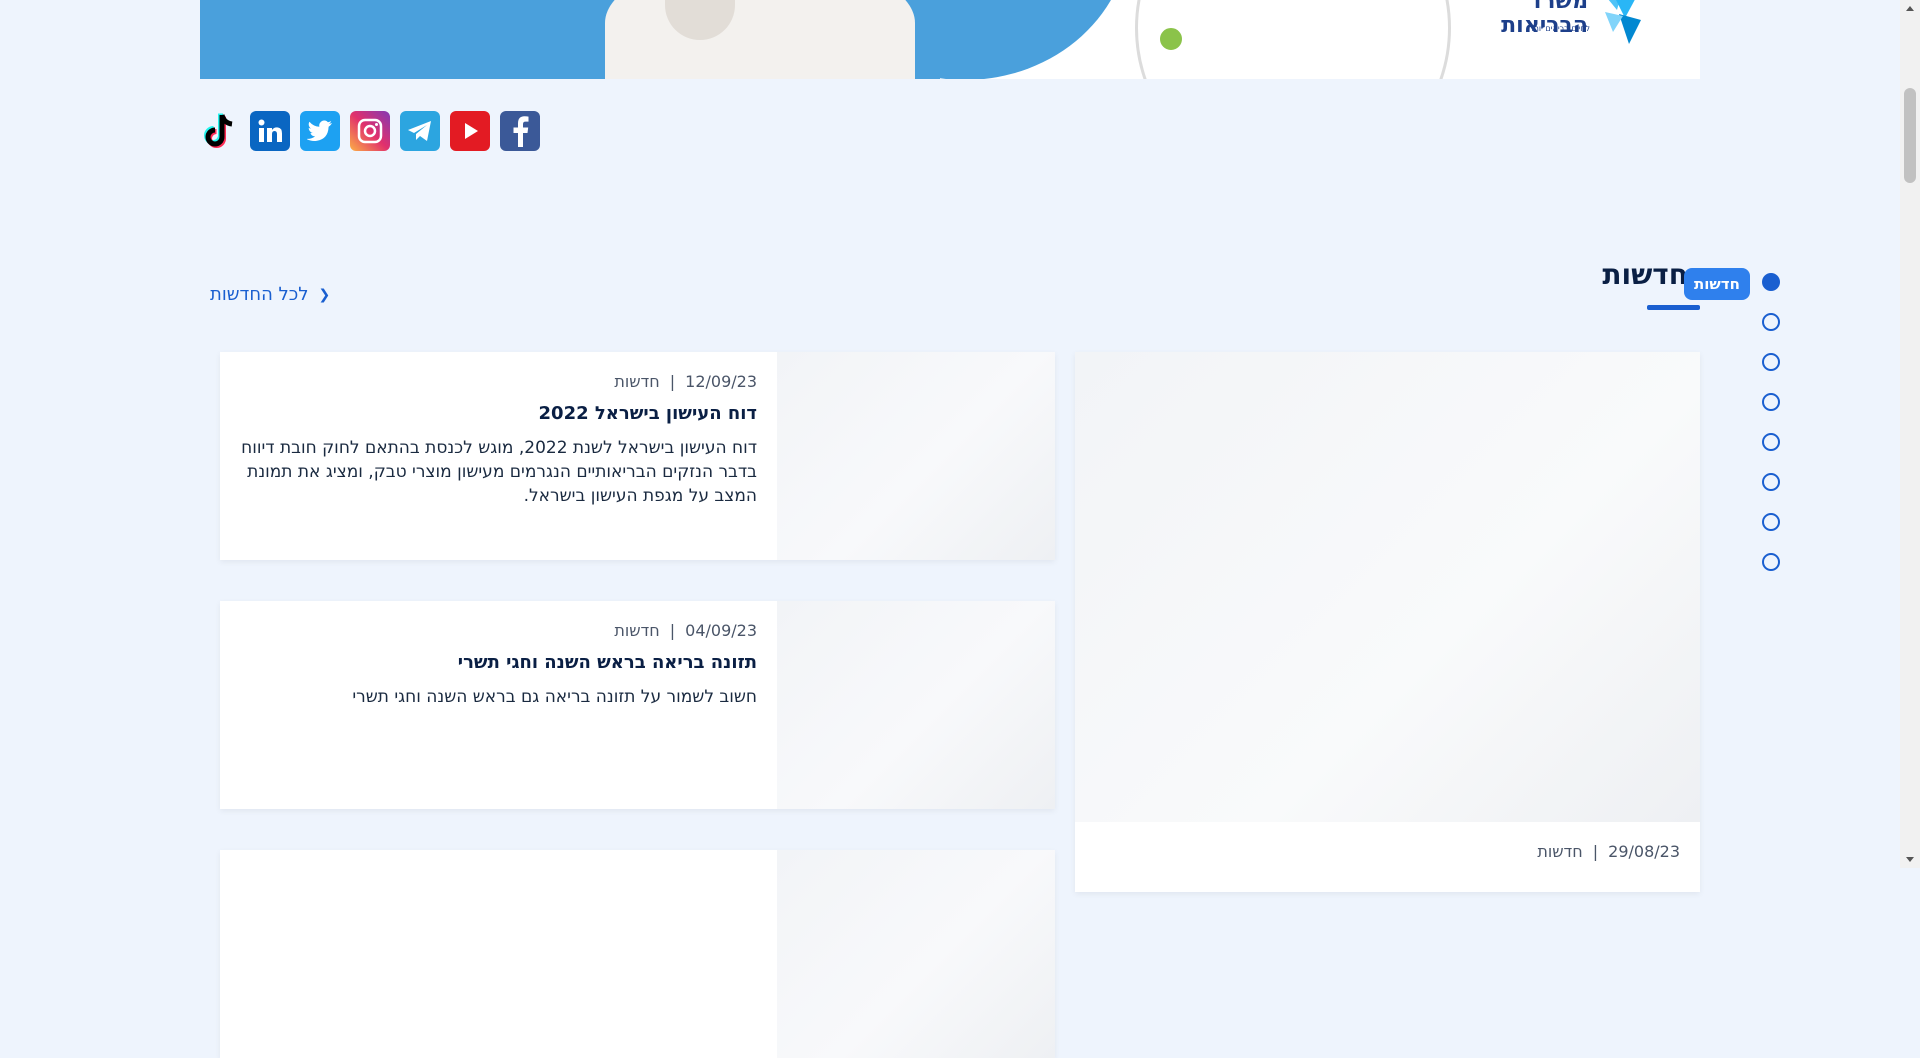  I want to click on all-news-link: ❮ לכל החדשות, so click(270, 294).